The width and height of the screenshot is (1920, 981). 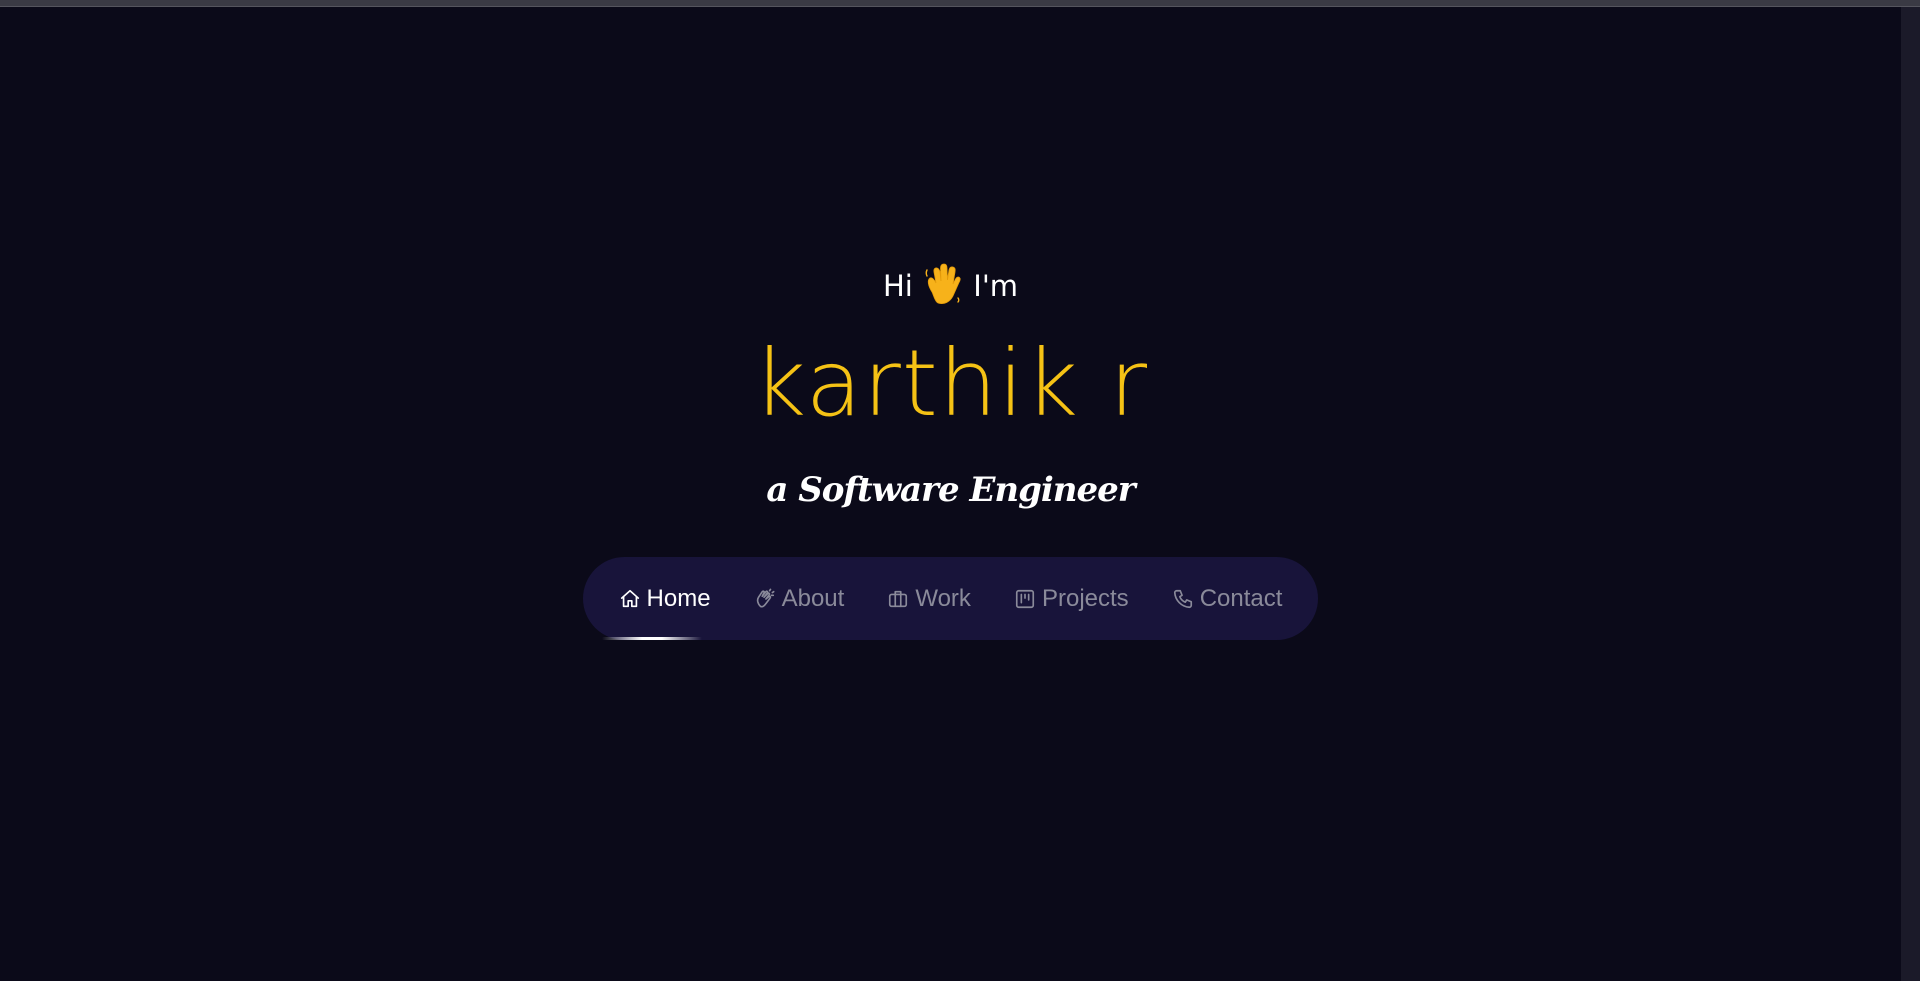 I want to click on kanban-icon, so click(x=1025, y=598).